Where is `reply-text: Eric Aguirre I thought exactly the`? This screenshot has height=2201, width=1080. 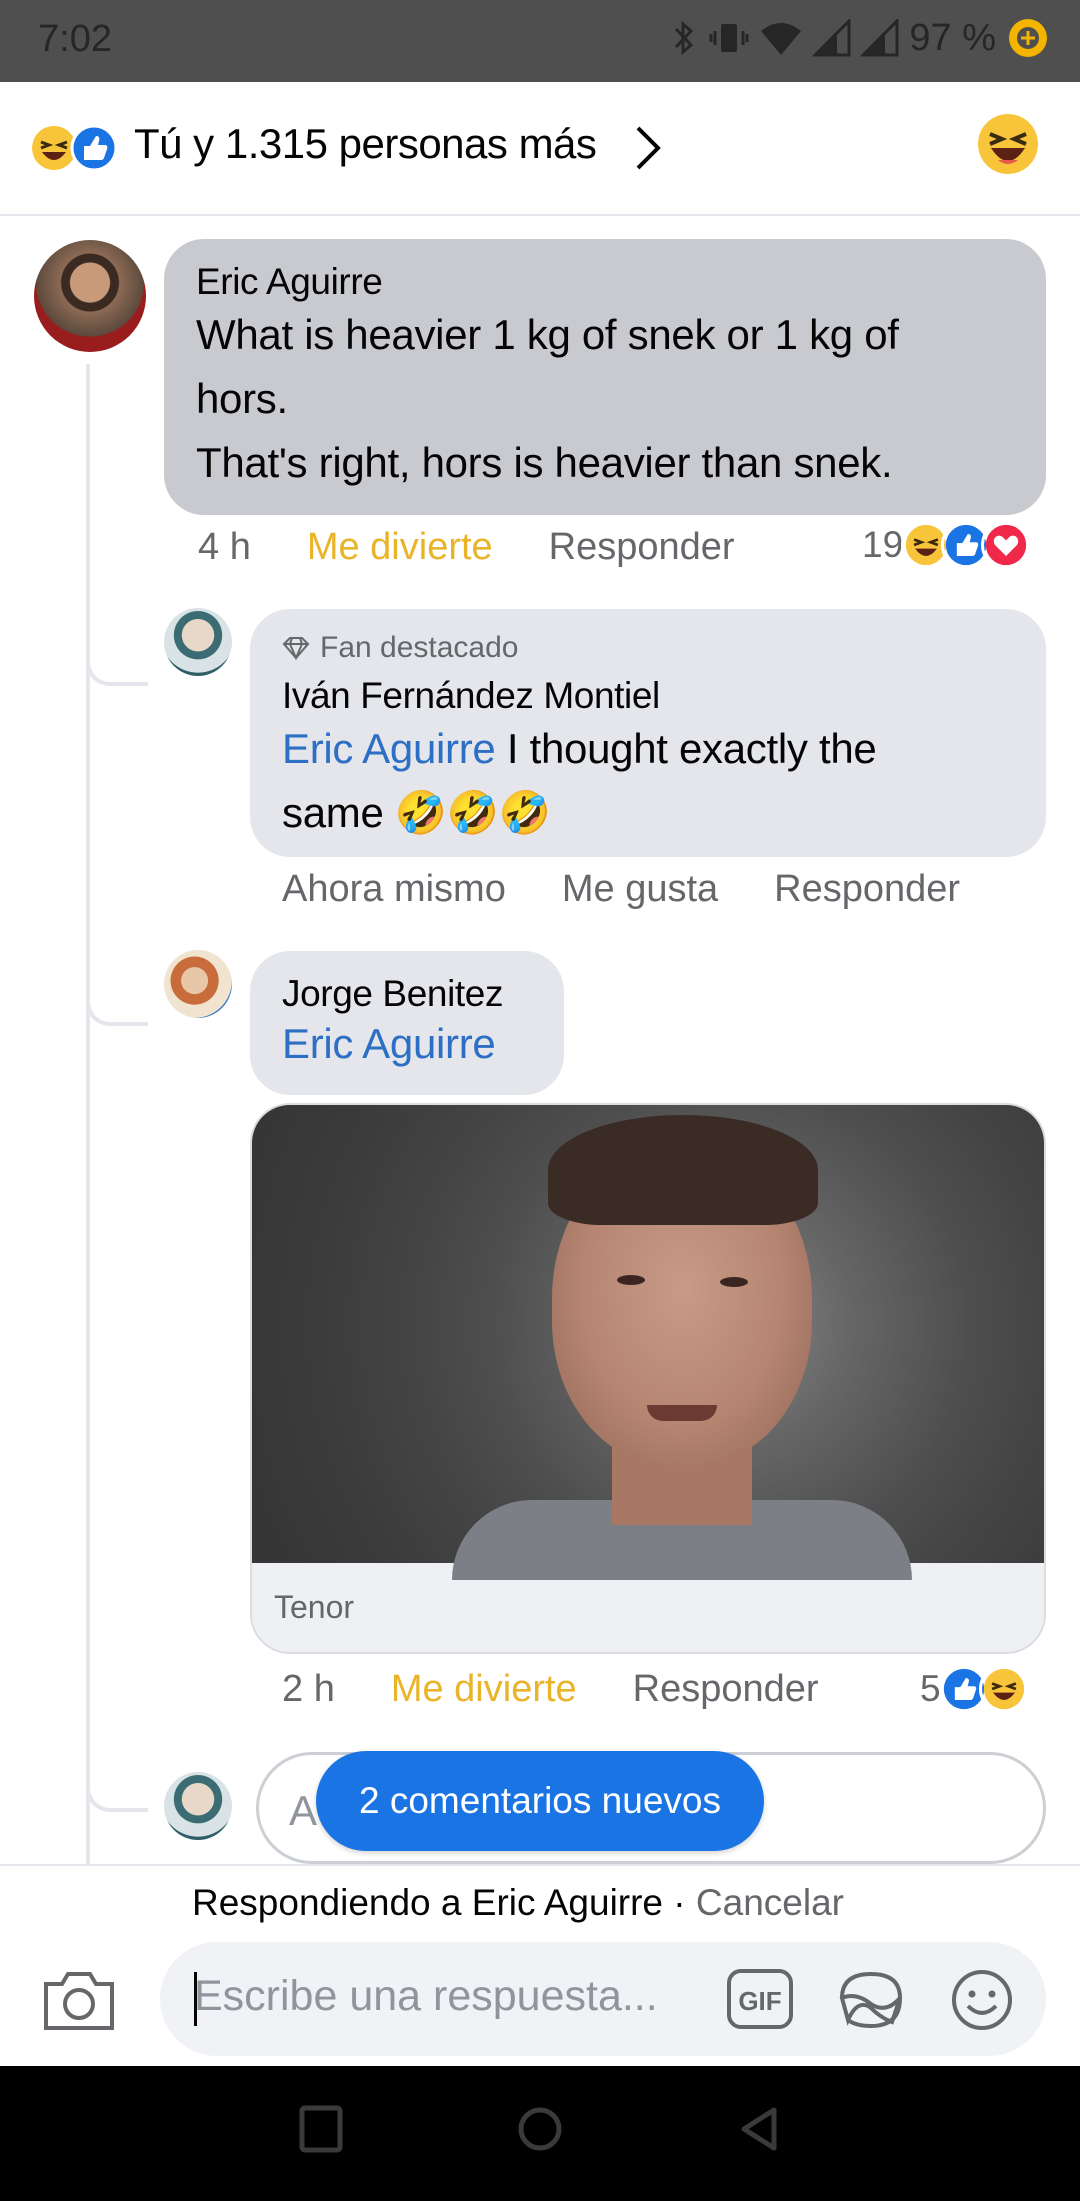 reply-text: Eric Aguirre I thought exactly the is located at coordinates (648, 749).